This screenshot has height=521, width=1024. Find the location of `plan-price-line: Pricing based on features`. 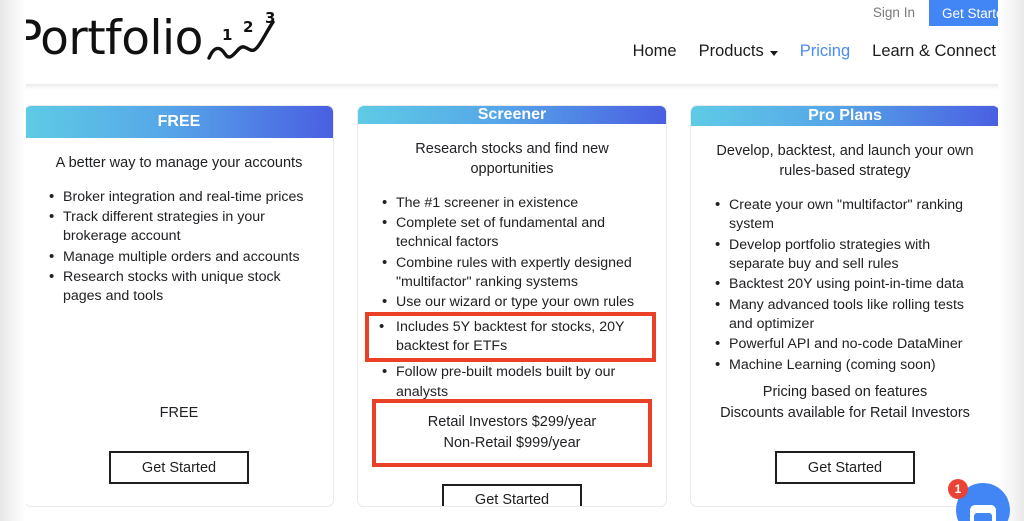

plan-price-line: Pricing based on features is located at coordinates (845, 391).